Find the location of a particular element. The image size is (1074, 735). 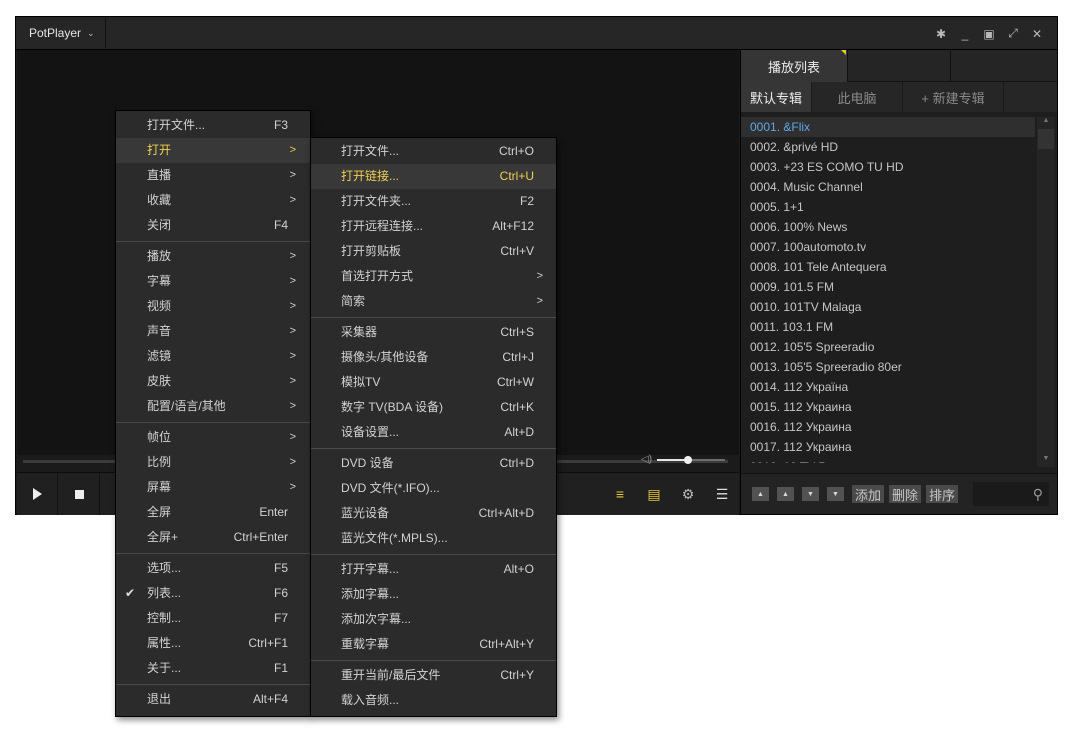

stop-icon is located at coordinates (79, 494).